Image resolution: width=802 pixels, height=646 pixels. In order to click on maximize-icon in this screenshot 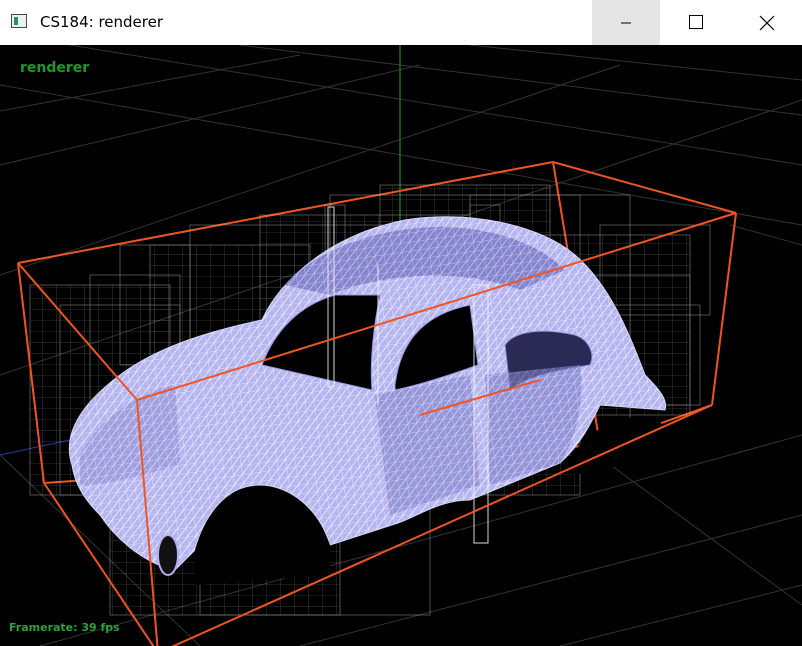, I will do `click(696, 22)`.